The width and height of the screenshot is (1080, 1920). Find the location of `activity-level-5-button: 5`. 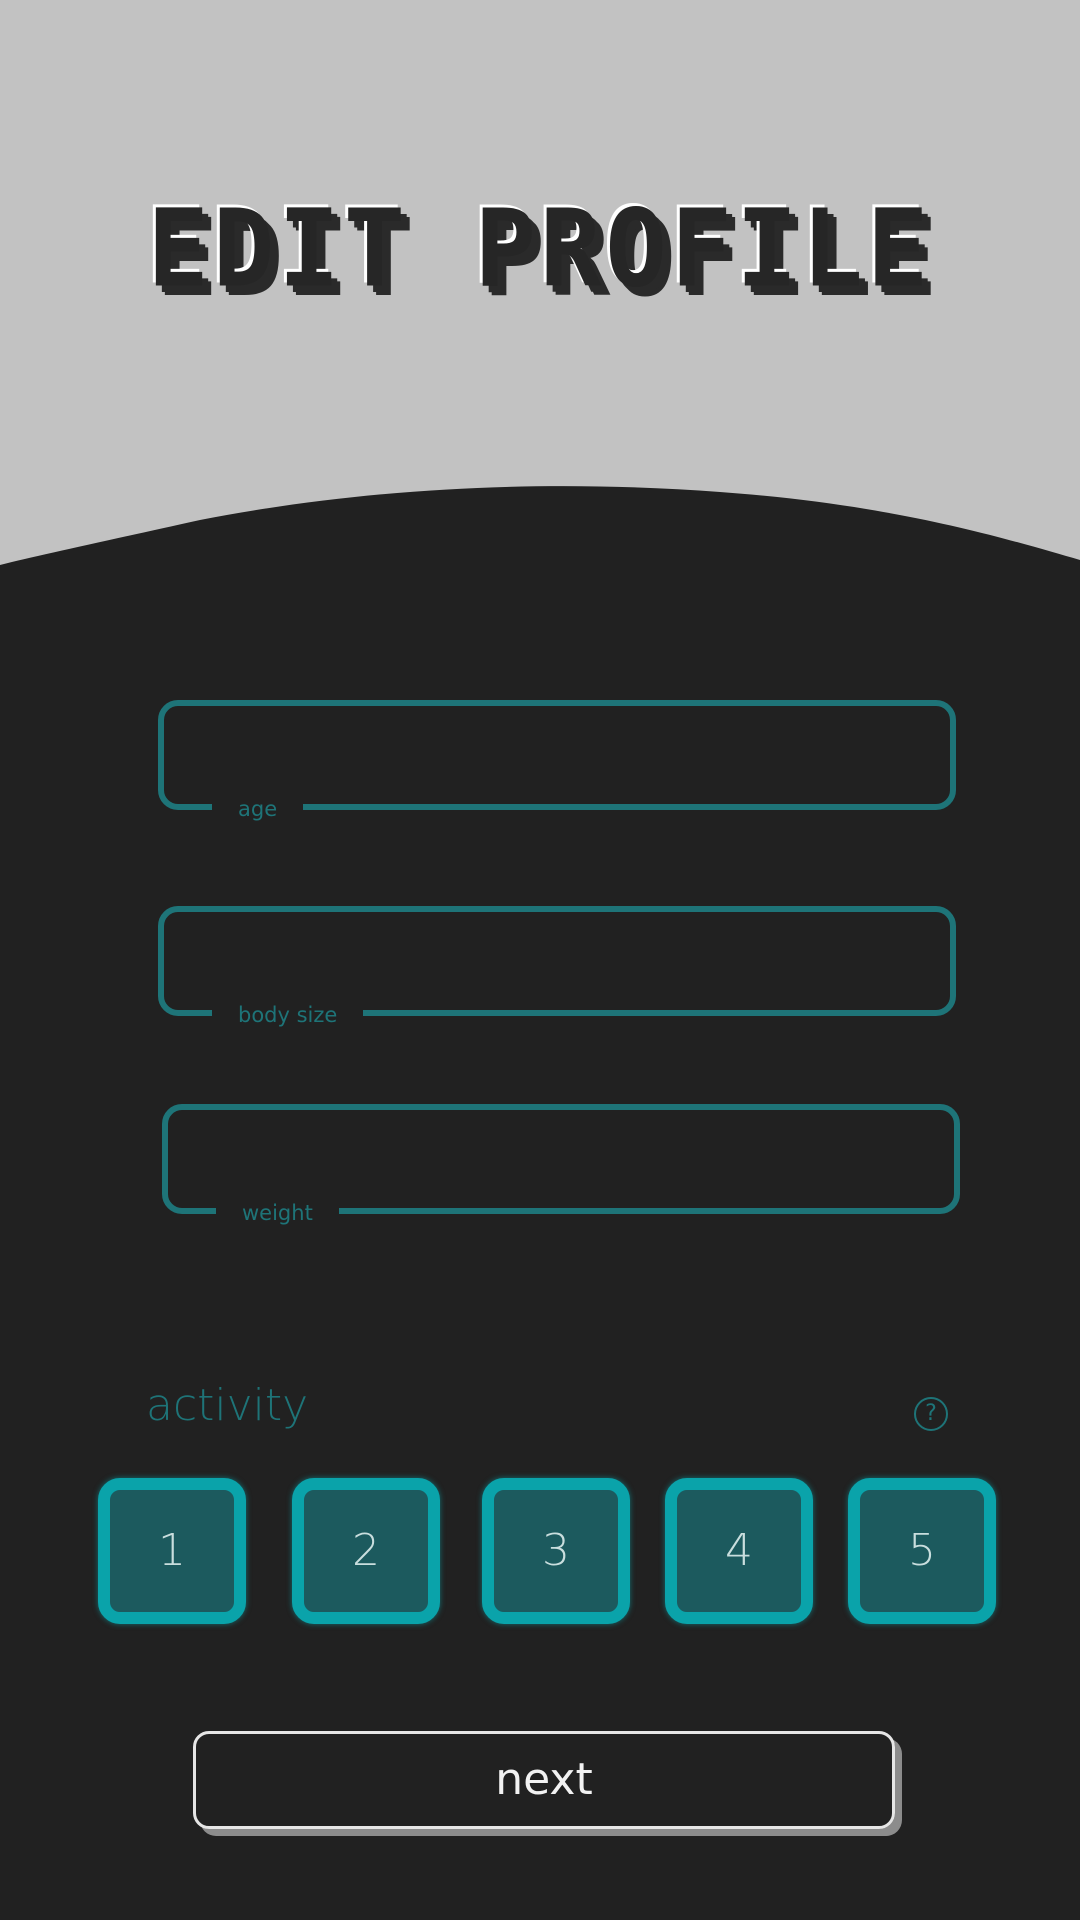

activity-level-5-button: 5 is located at coordinates (922, 1551).